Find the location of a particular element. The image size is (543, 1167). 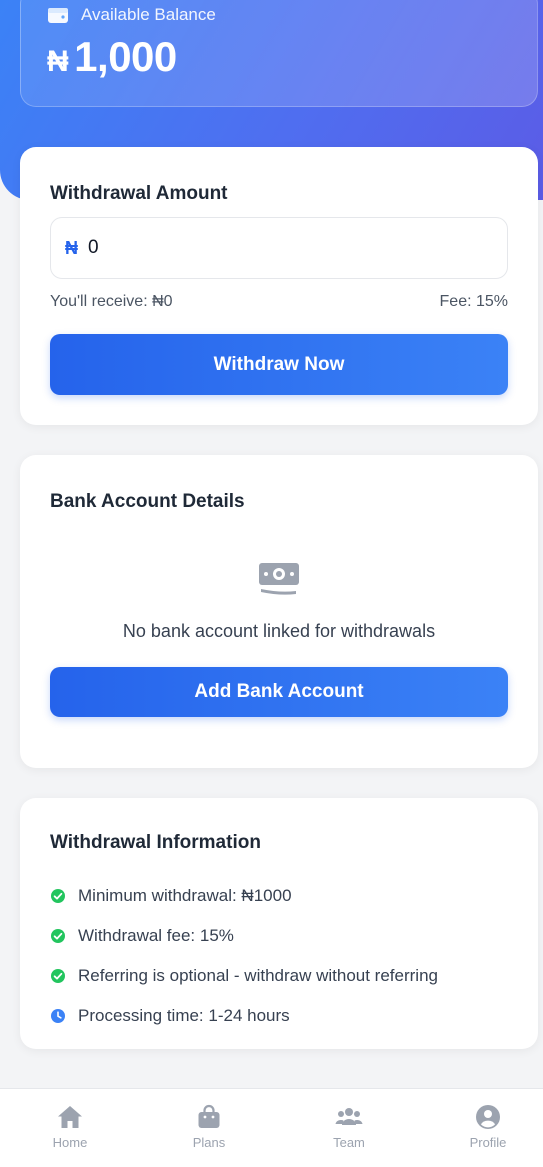

balance-amount: ₦ 1,000 is located at coordinates (112, 57).